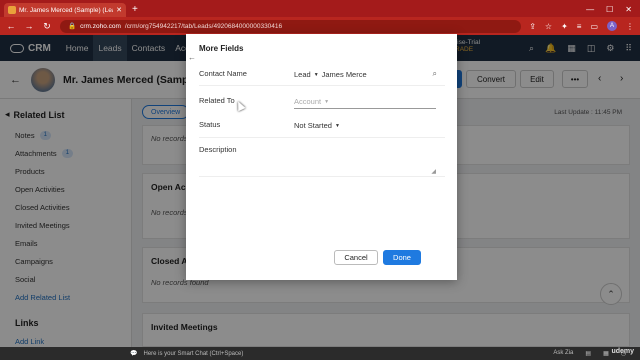 This screenshot has height=360, width=640. I want to click on contact-name-label: Contact Name, so click(223, 73).